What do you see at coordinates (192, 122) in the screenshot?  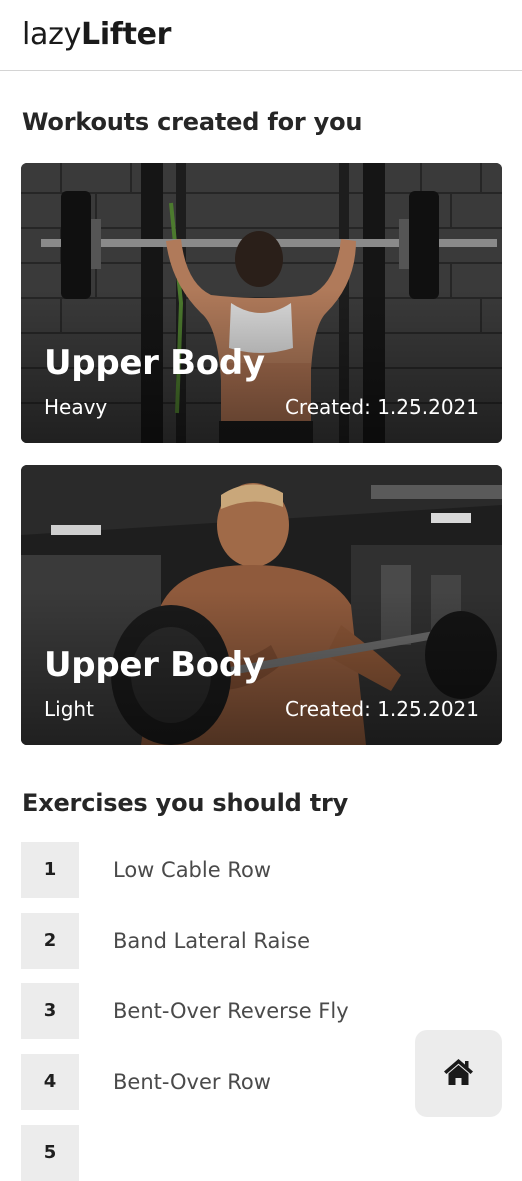 I see `workouts-section-title: Workouts created for you` at bounding box center [192, 122].